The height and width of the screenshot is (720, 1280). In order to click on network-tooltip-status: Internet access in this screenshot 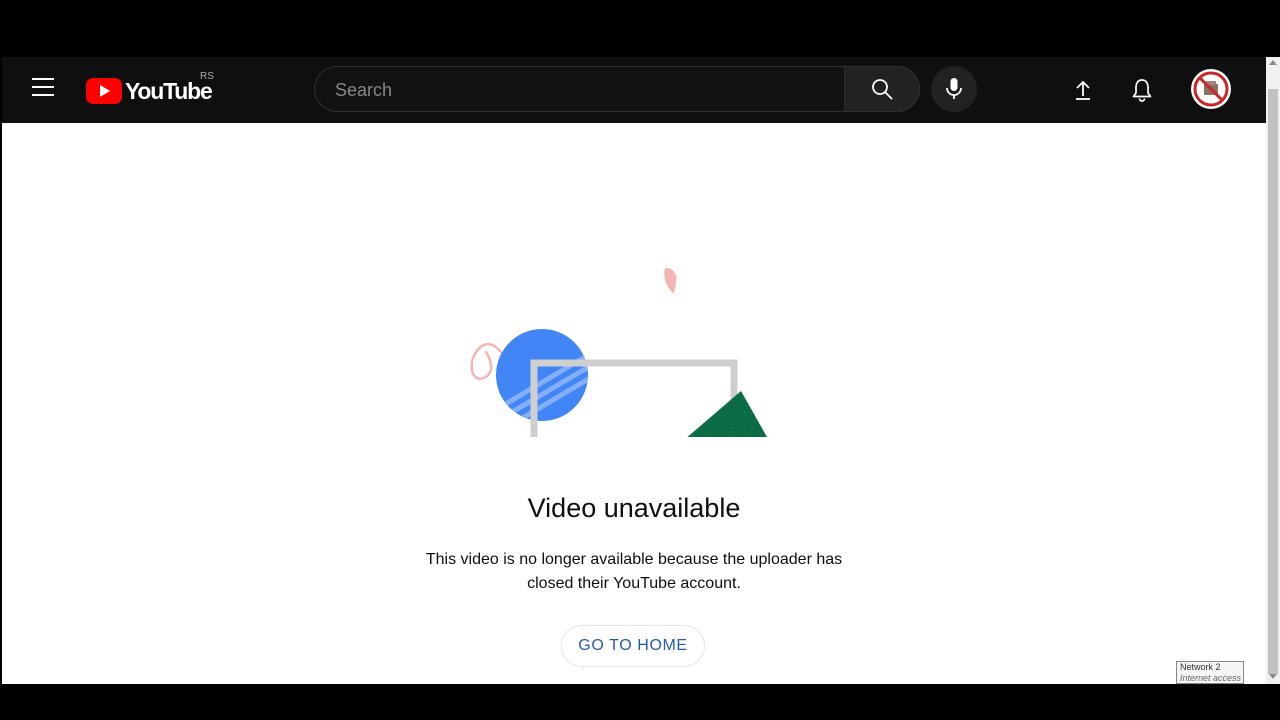, I will do `click(1211, 678)`.